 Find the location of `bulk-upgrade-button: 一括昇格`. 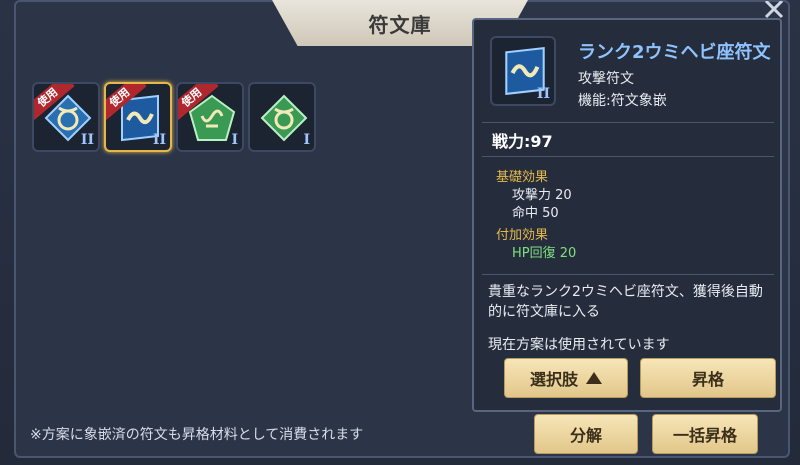

bulk-upgrade-button: 一括昇格 is located at coordinates (705, 434).